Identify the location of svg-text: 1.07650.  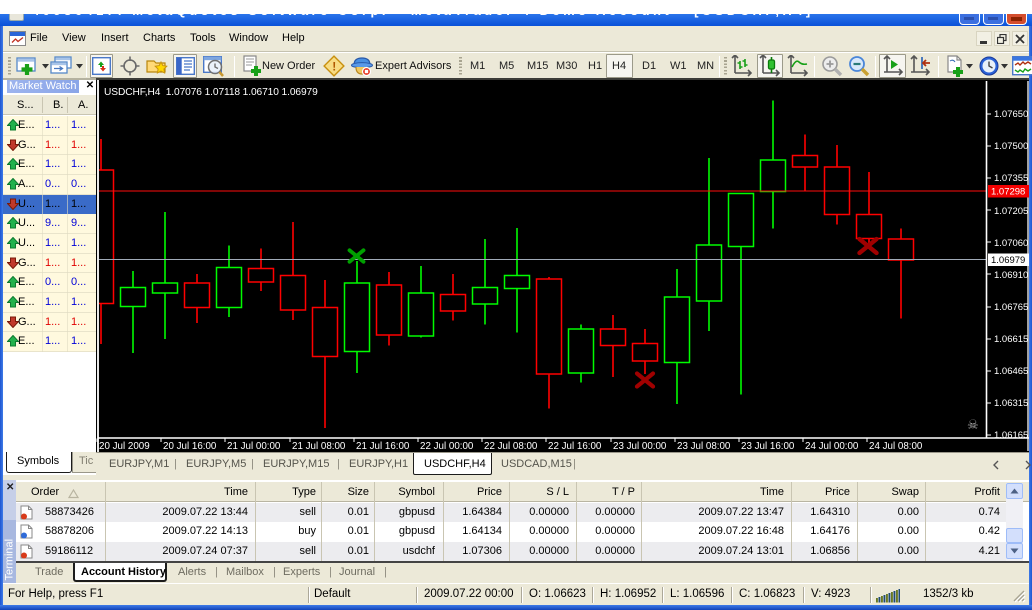
(1011, 114).